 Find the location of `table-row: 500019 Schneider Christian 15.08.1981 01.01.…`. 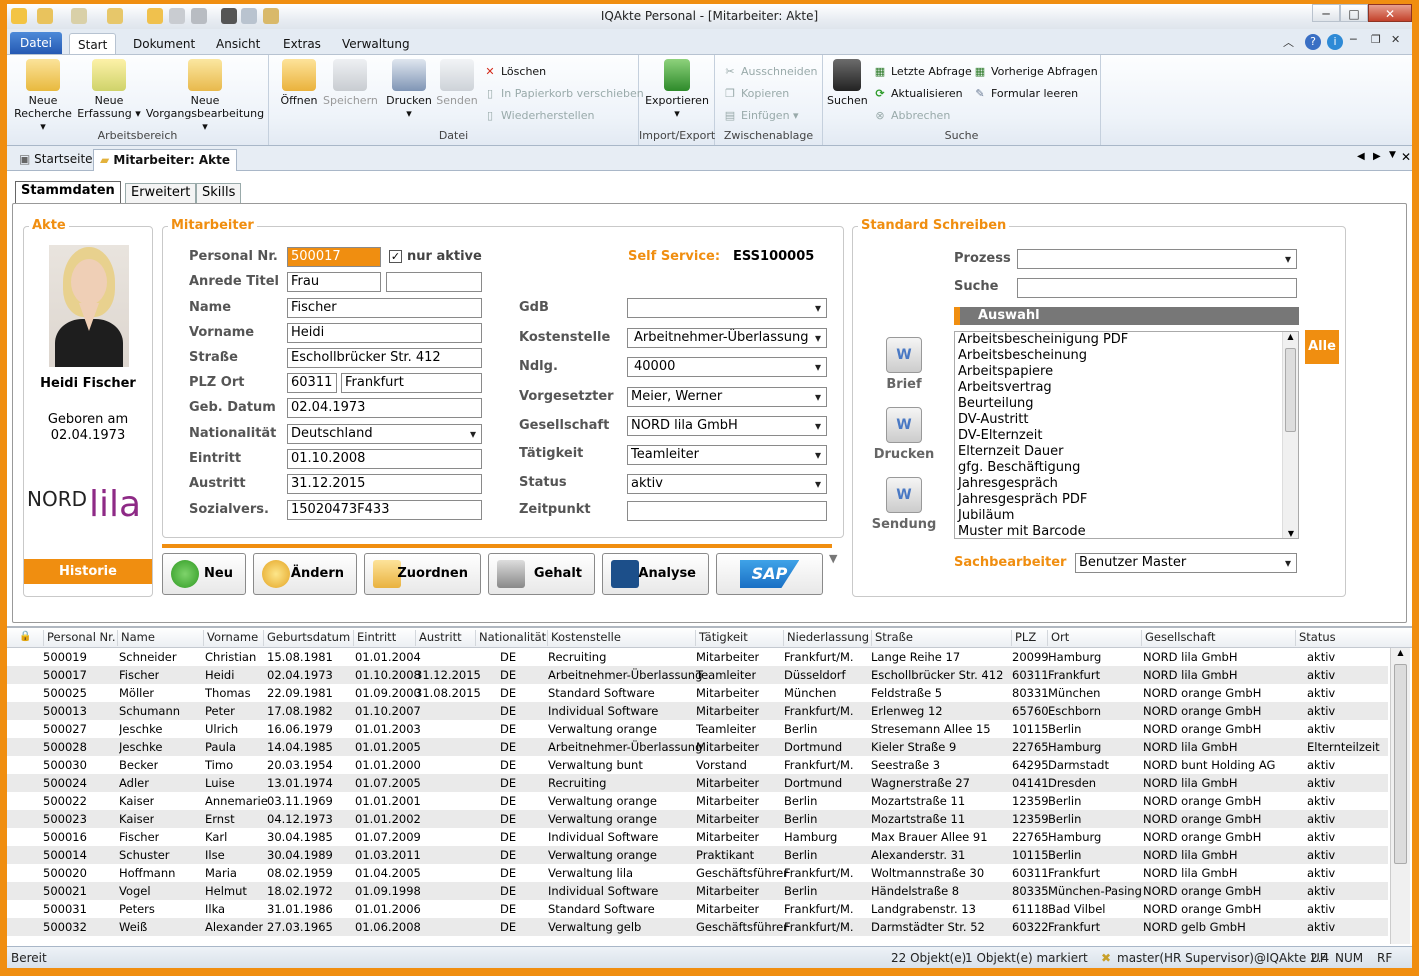

table-row: 500019 Schneider Christian 15.08.1981 01.01.… is located at coordinates (697, 657).